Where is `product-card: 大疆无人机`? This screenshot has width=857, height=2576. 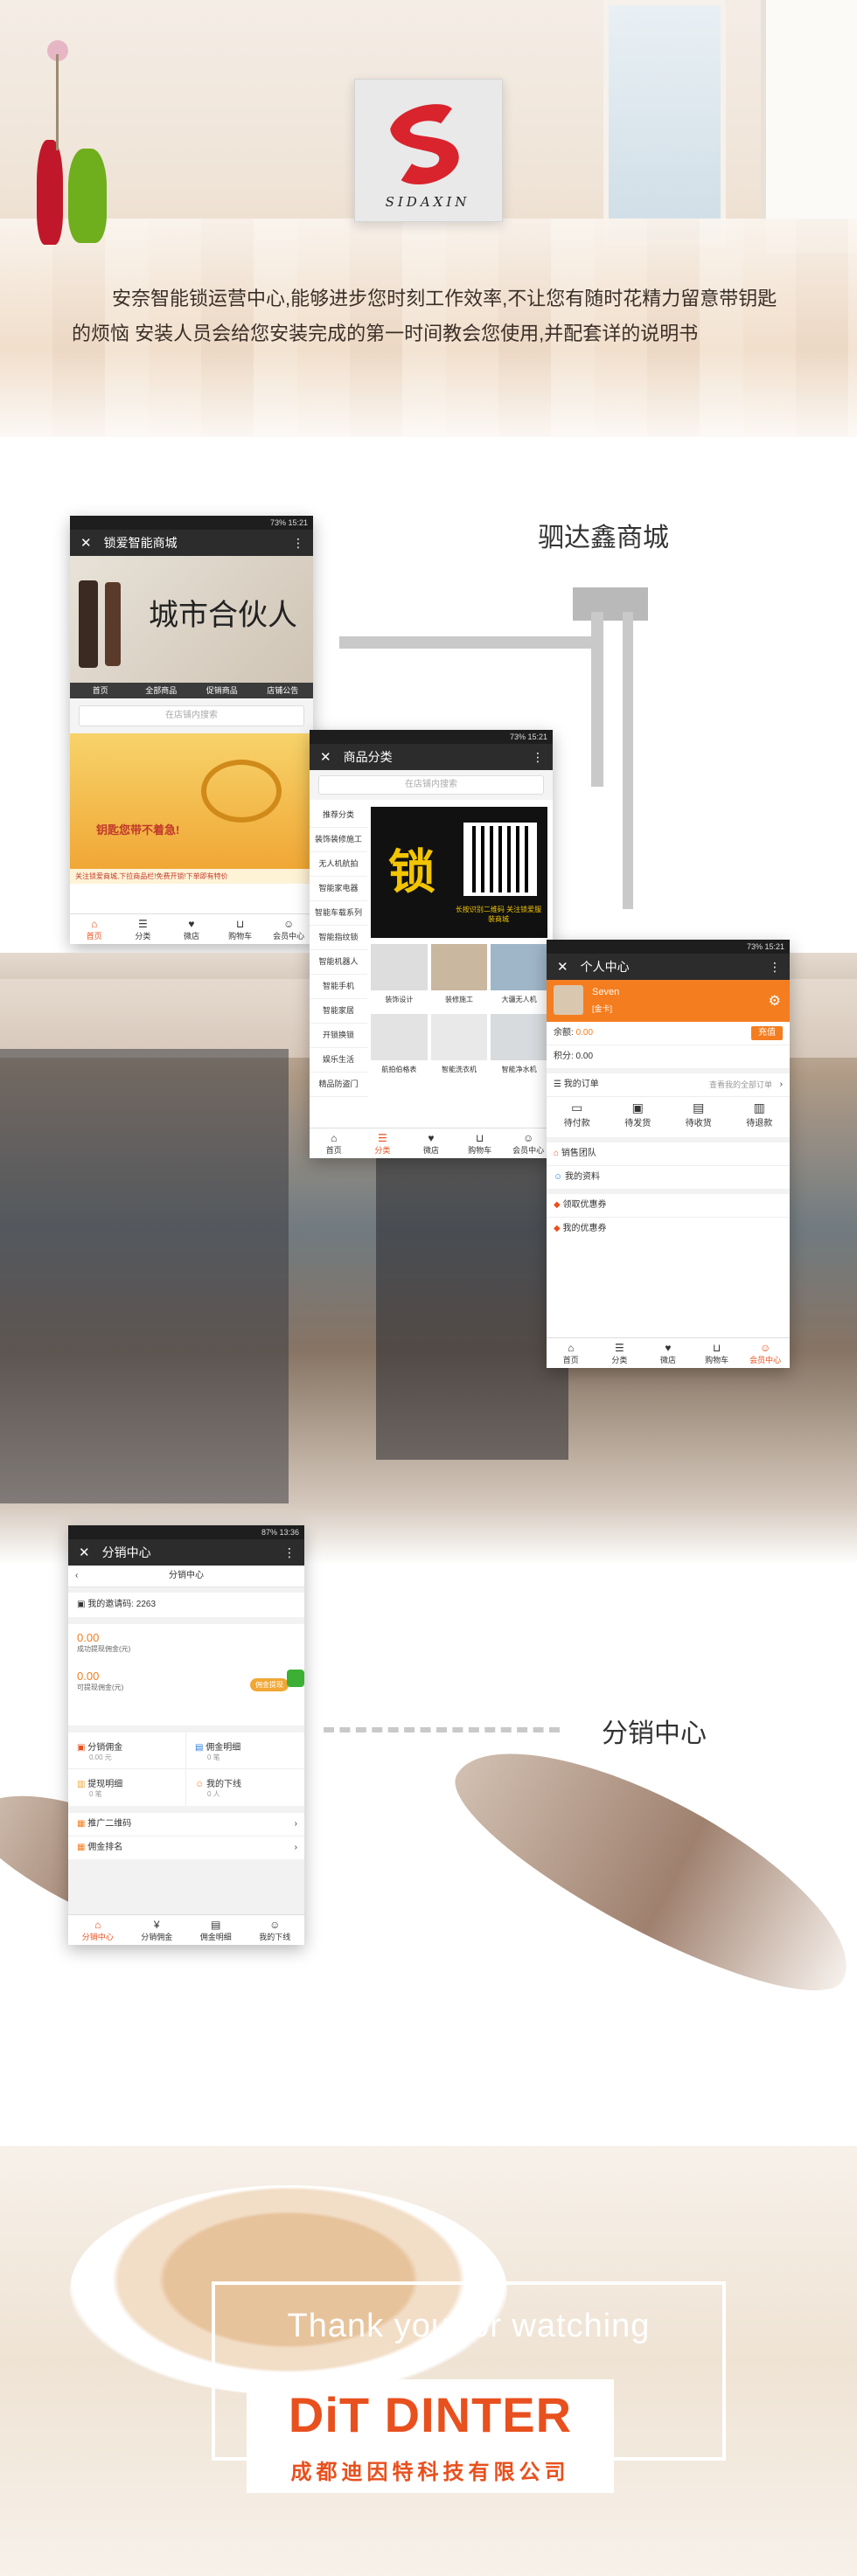
product-card: 大疆无人机 is located at coordinates (519, 977).